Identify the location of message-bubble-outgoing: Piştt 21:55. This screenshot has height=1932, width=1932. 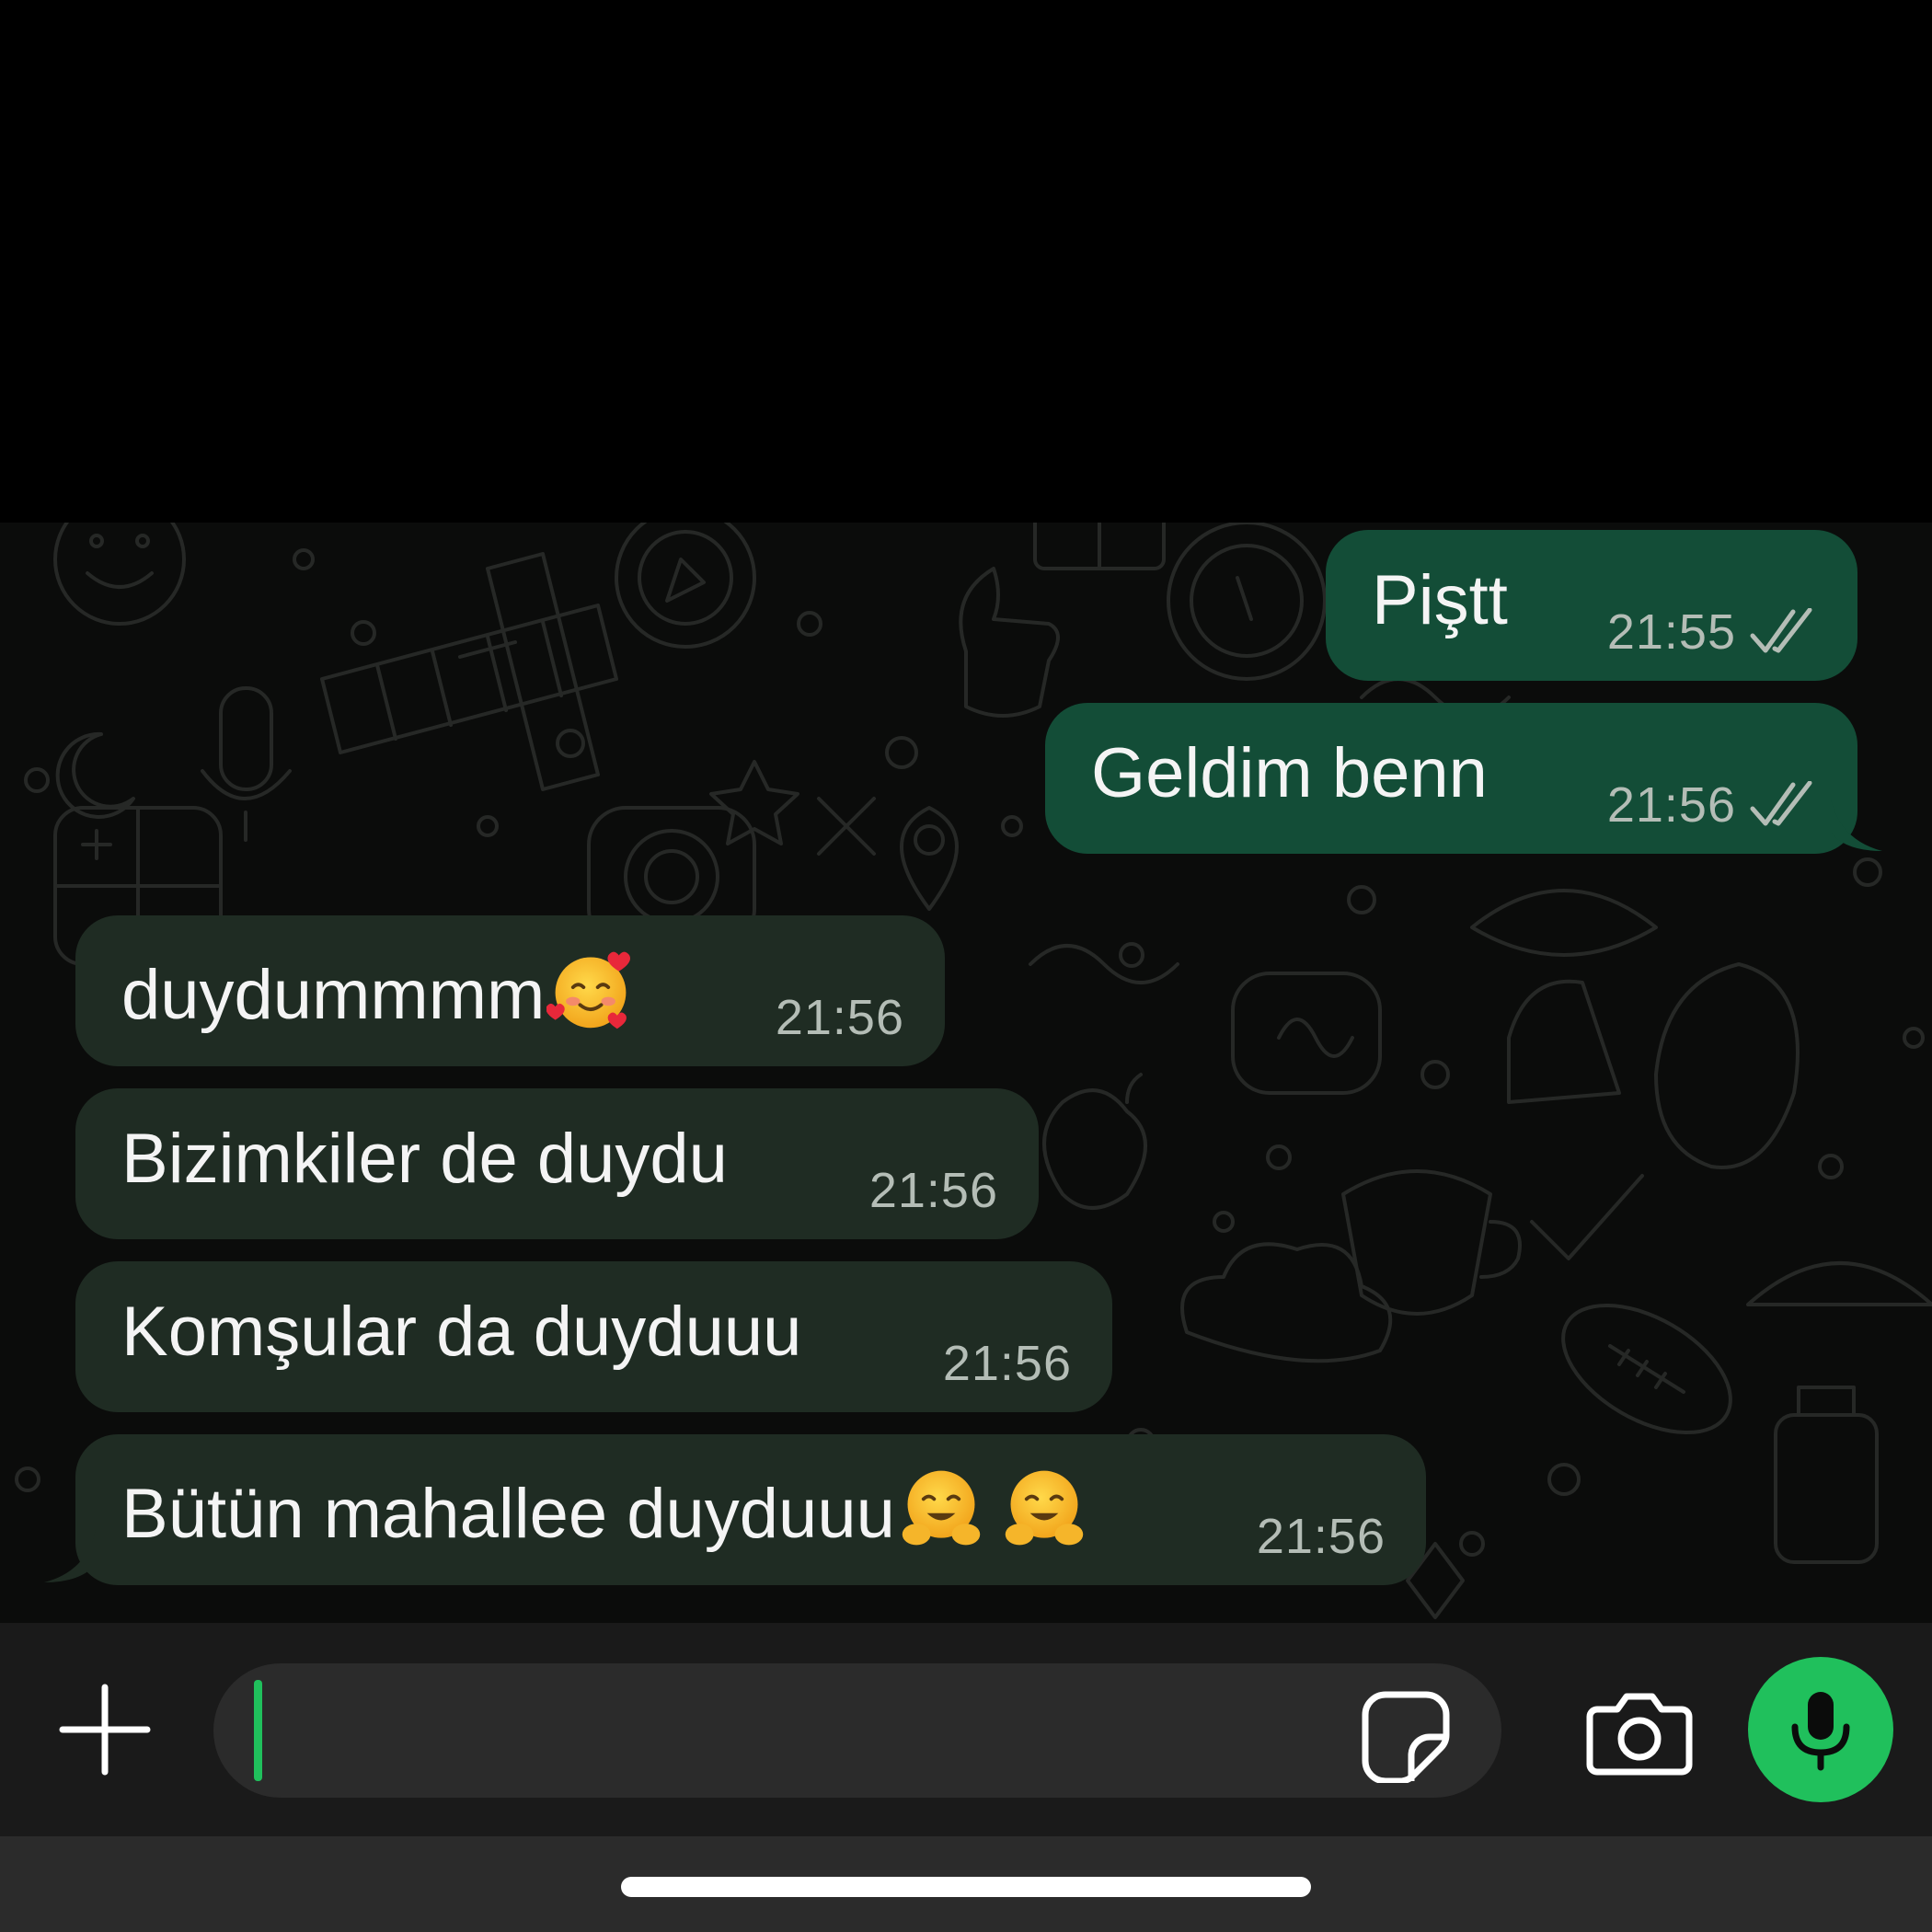
(1591, 605).